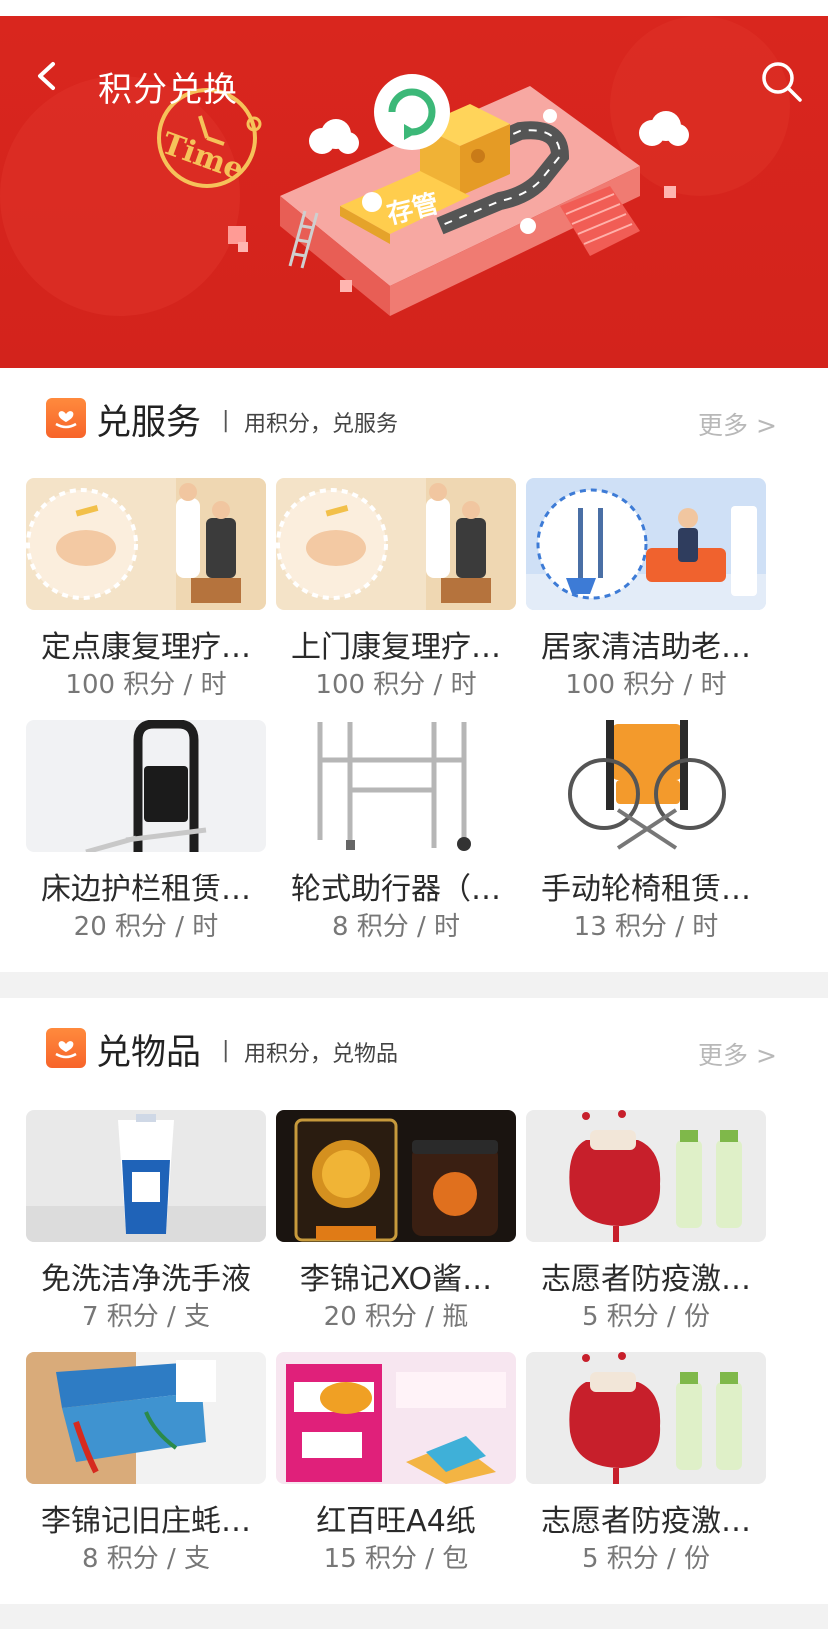 The image size is (828, 1629). Describe the element at coordinates (321, 1054) in the screenshot. I see `goods-subtitle: 用积分，兑物品` at that location.